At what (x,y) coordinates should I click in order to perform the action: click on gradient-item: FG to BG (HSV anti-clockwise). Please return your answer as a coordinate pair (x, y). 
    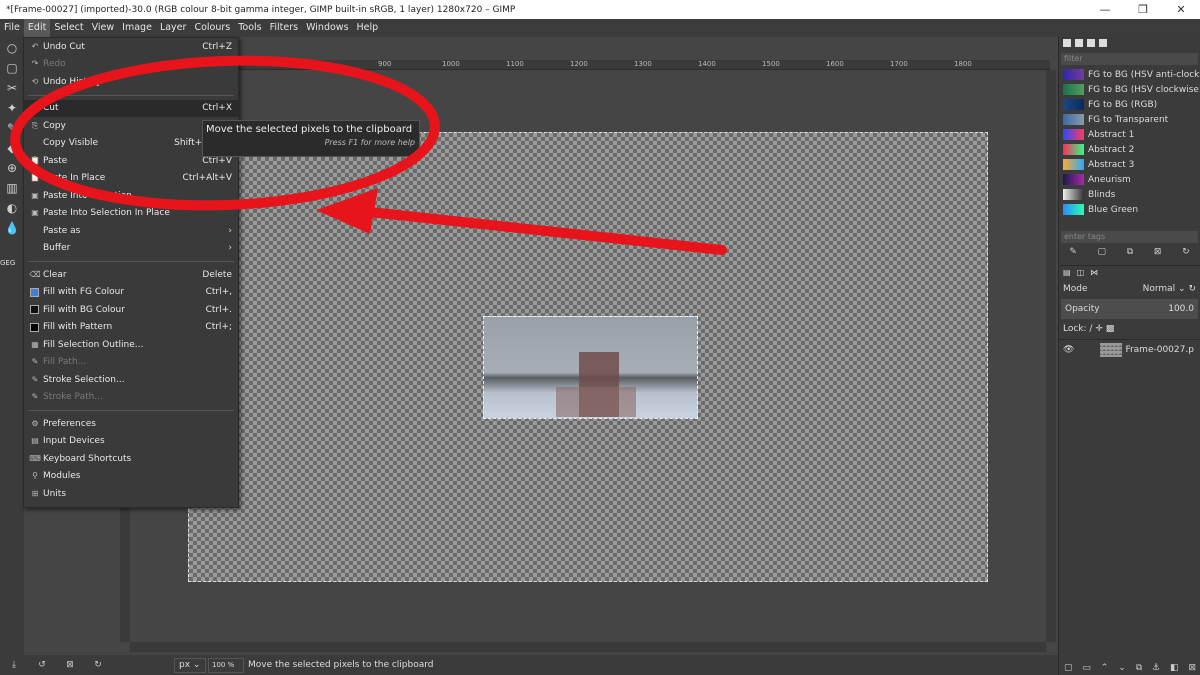
    Looking at the image, I should click on (1129, 74).